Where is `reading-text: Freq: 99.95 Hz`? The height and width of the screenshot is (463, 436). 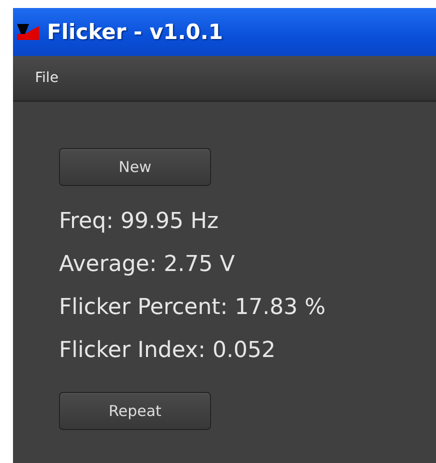
reading-text: Freq: 99.95 Hz is located at coordinates (139, 222).